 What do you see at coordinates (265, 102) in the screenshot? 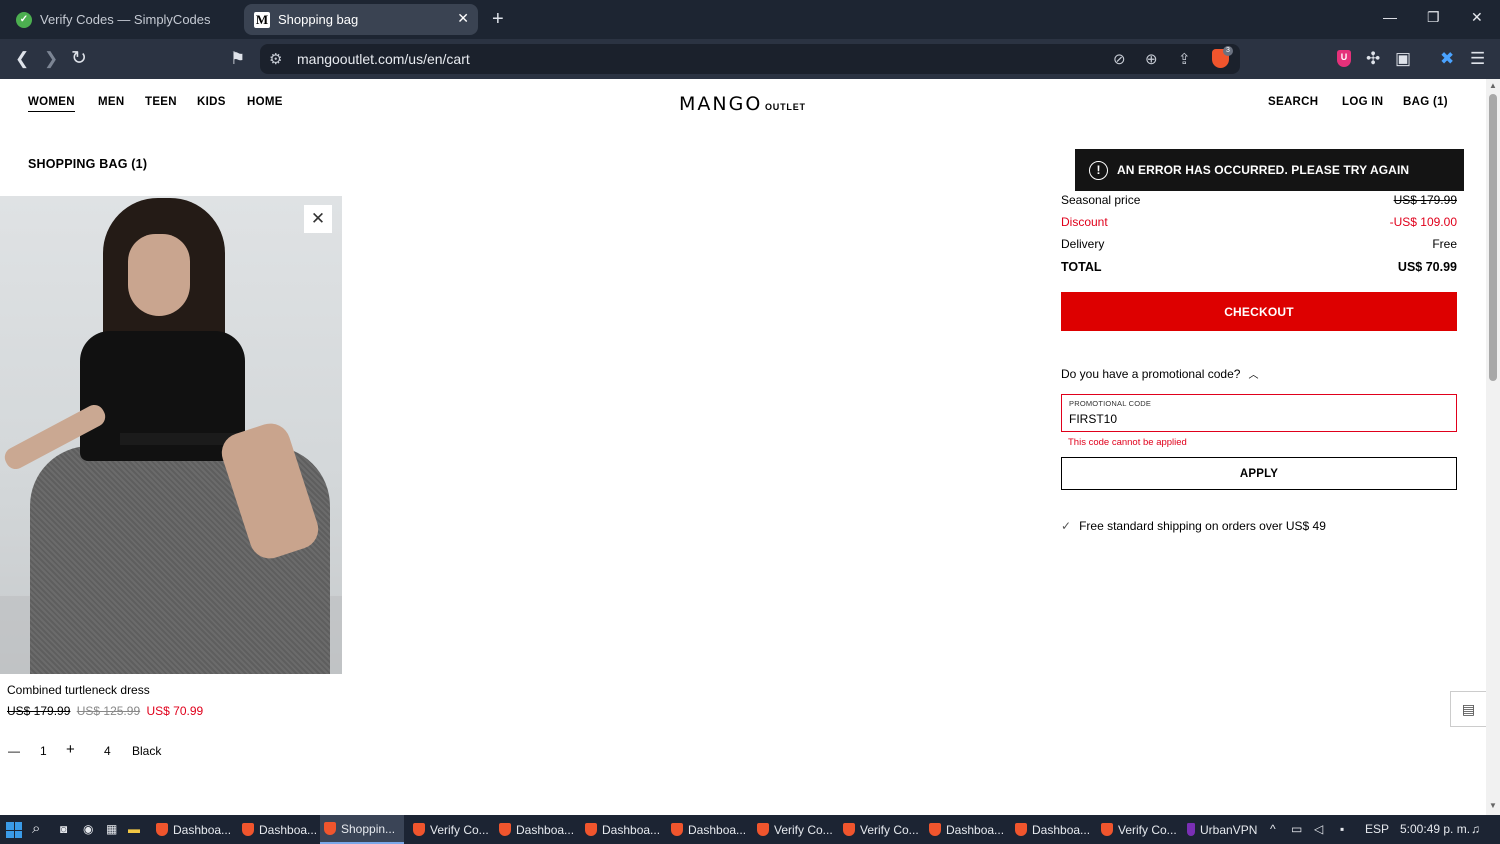
I see `nav-home: HOME` at bounding box center [265, 102].